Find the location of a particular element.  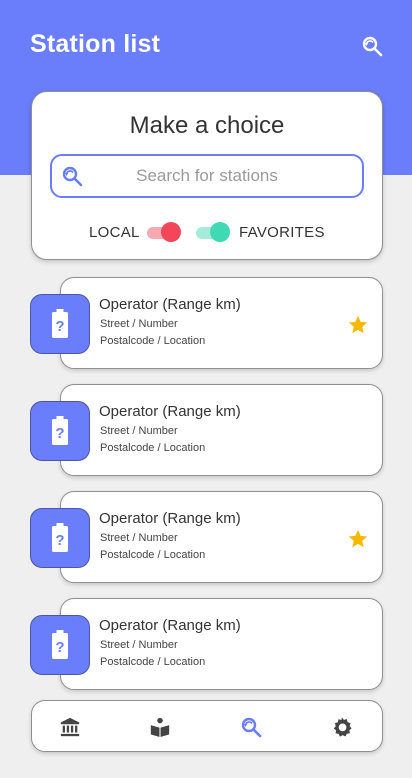

toggle-row: LOCAL FAVORITES is located at coordinates (207, 232).